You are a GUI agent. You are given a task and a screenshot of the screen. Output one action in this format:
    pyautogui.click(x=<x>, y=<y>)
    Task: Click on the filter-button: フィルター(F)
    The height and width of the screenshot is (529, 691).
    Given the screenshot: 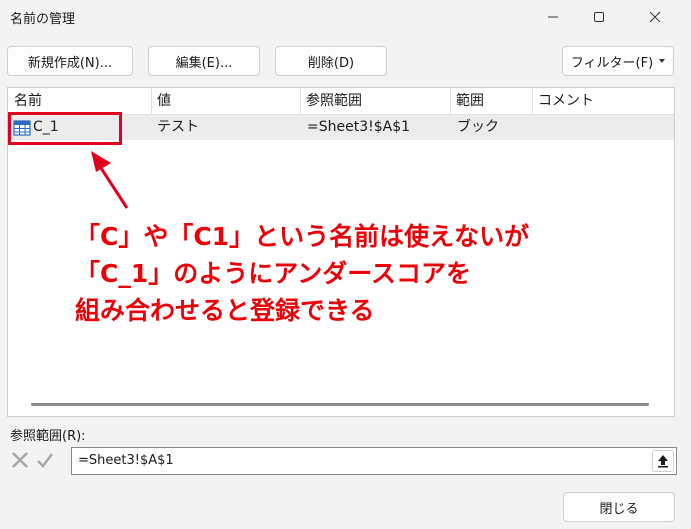 What is the action you would take?
    pyautogui.click(x=618, y=61)
    